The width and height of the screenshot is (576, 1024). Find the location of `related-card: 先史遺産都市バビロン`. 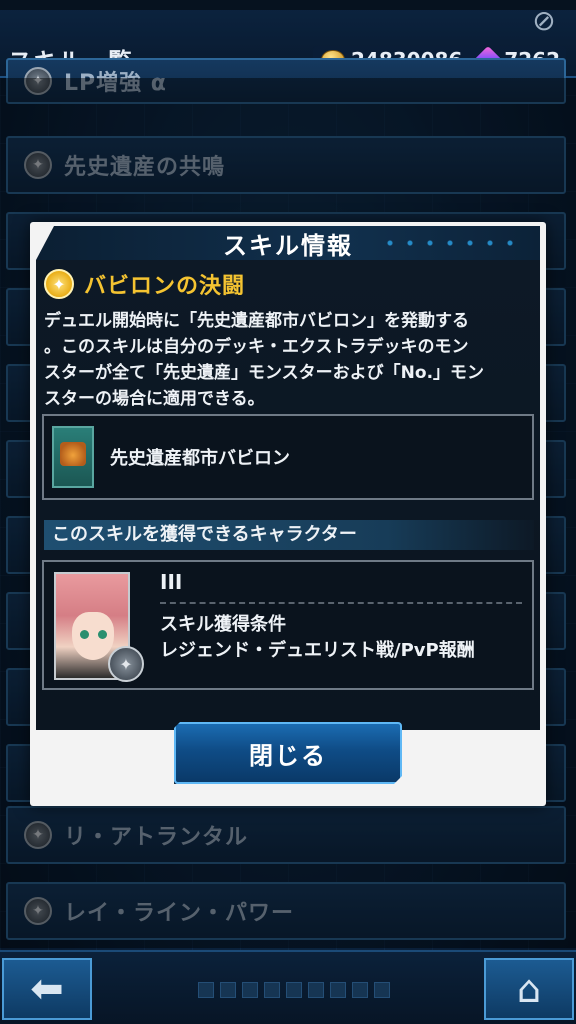

related-card: 先史遺産都市バビロン is located at coordinates (288, 457).